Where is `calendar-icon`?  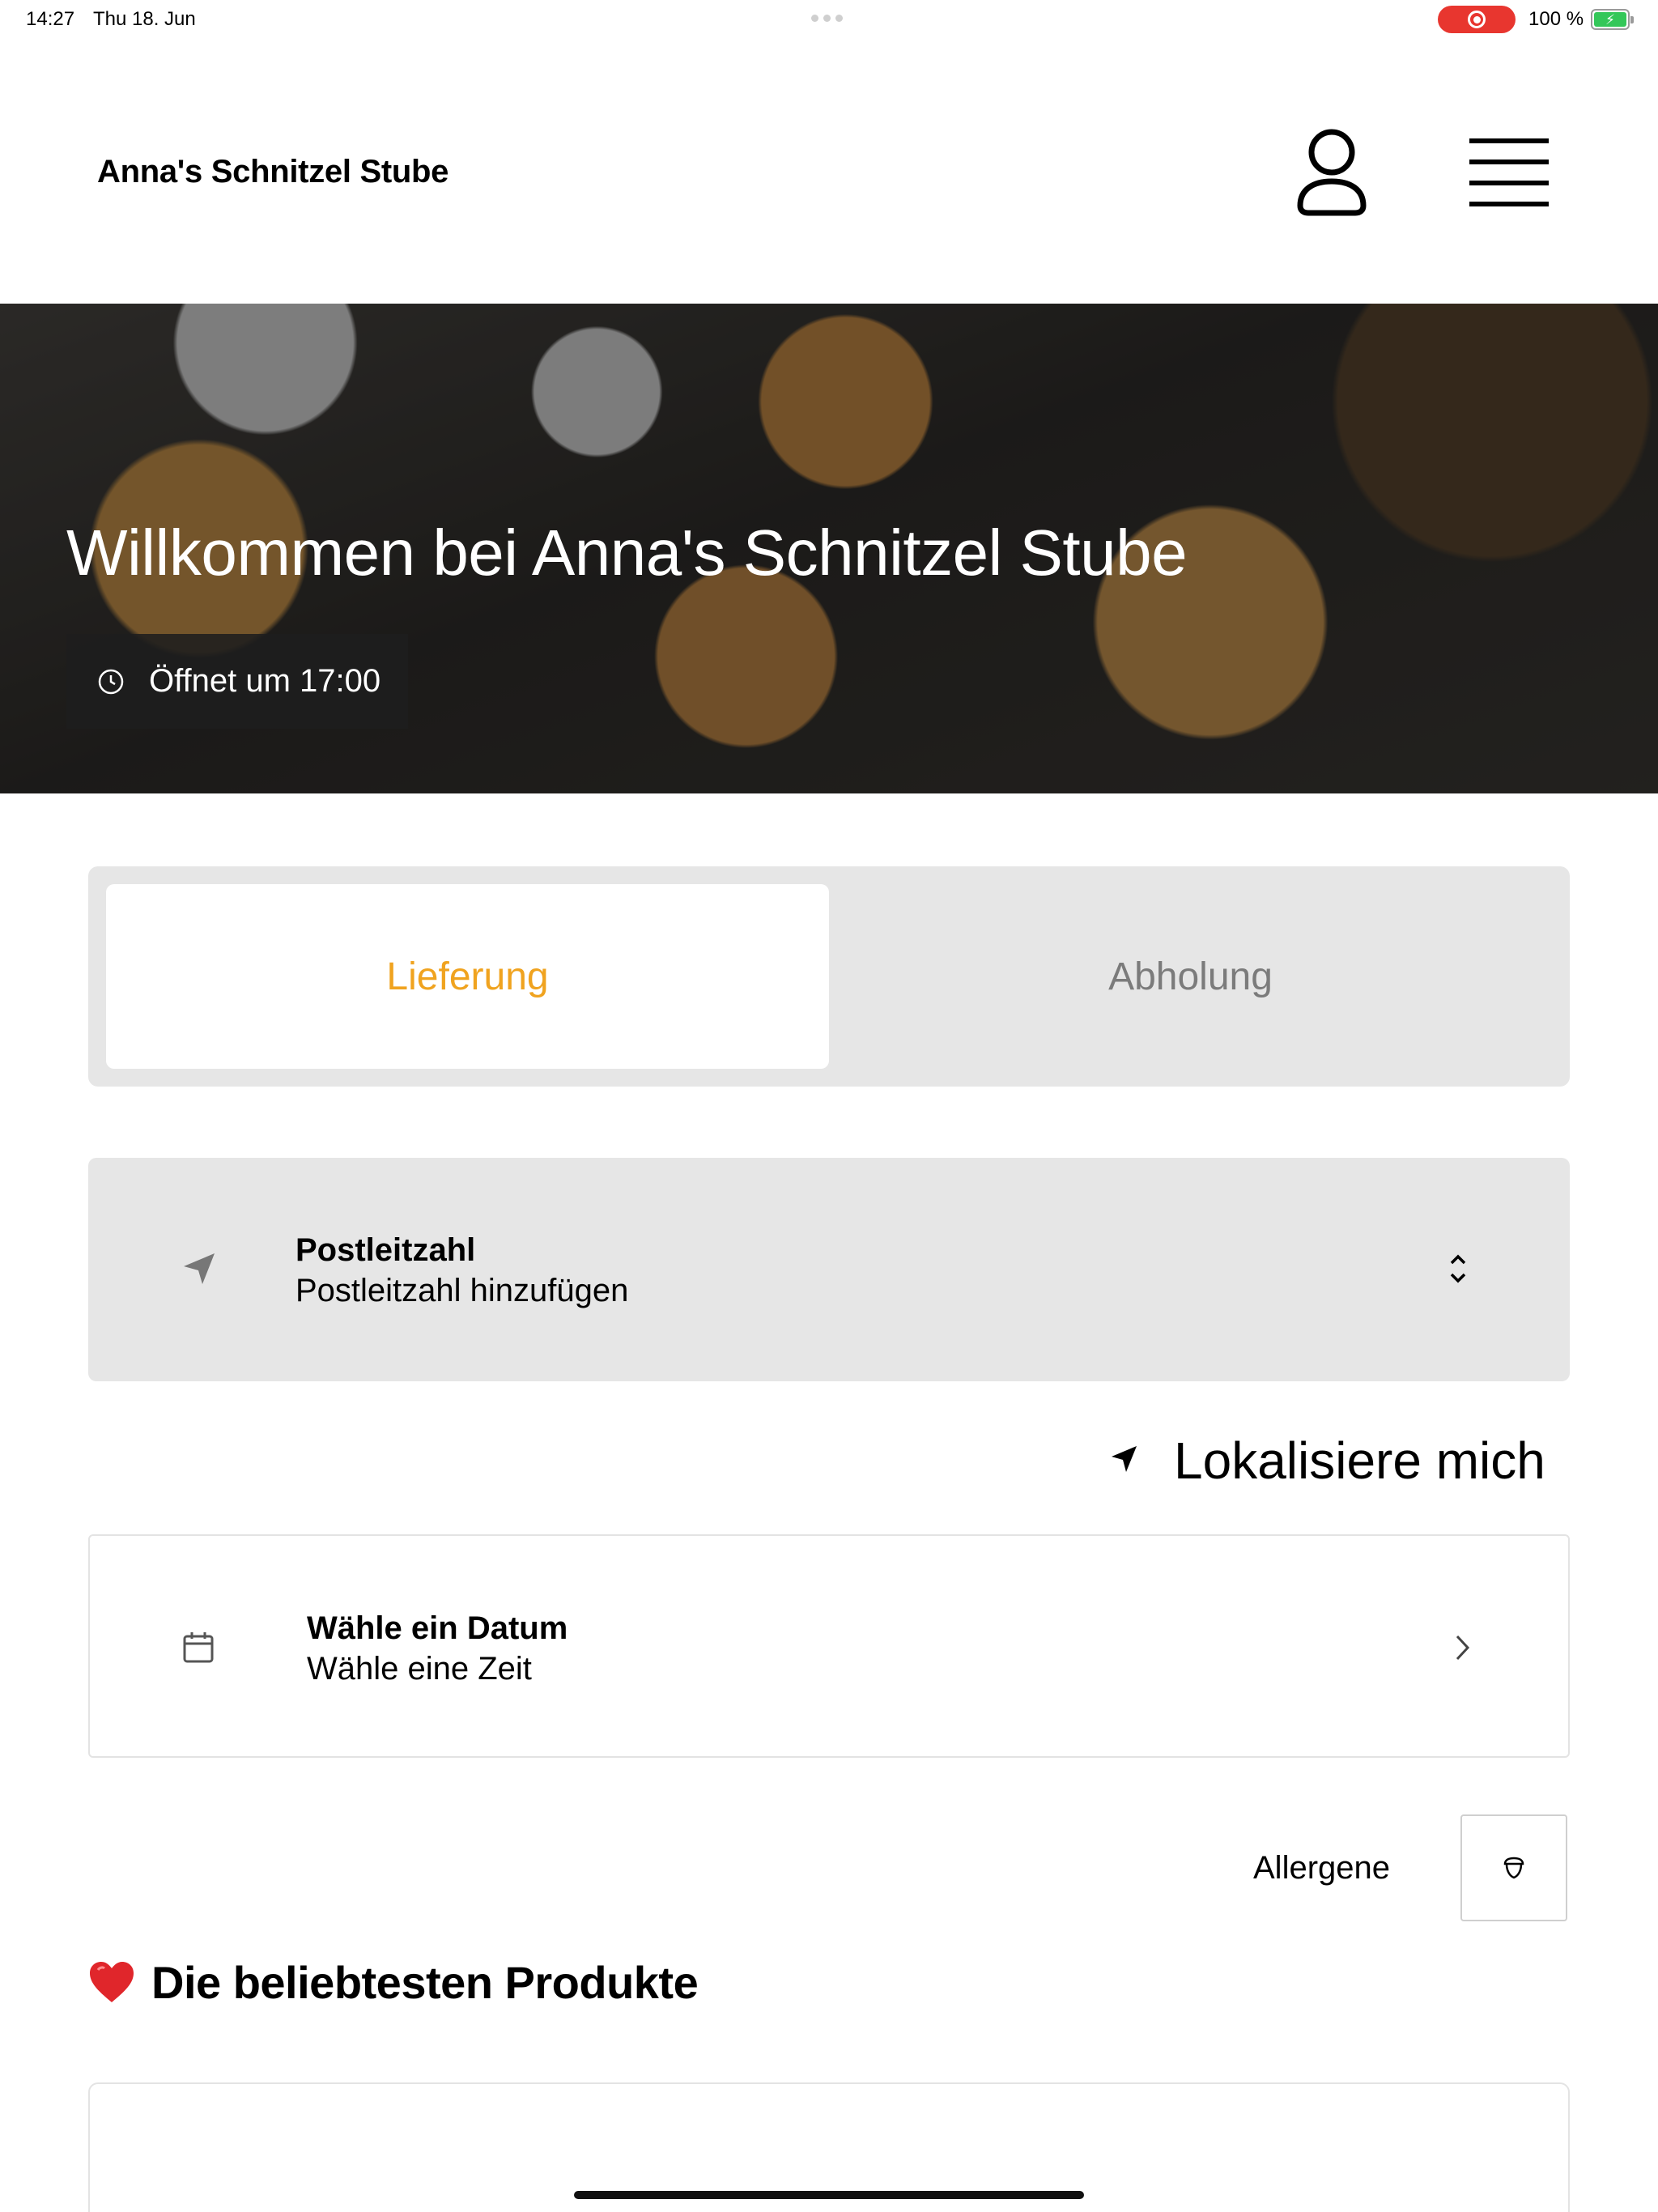 calendar-icon is located at coordinates (198, 1648).